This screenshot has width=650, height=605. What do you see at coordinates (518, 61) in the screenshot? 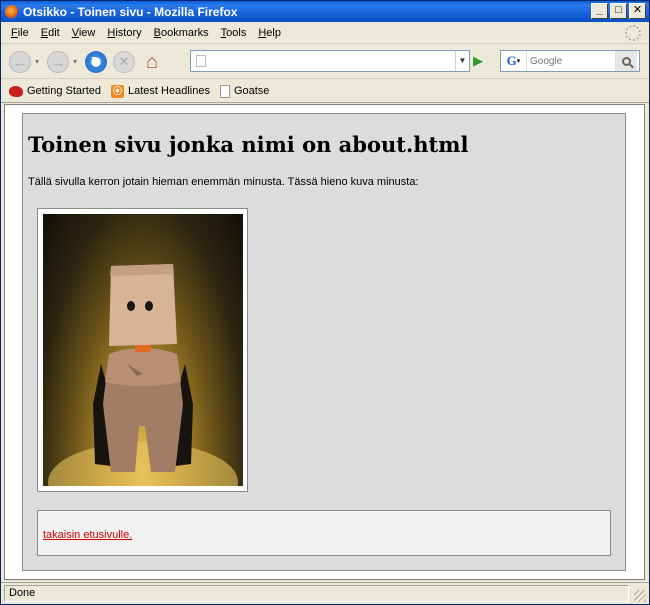
I see `chevron-down-icon: ▾` at bounding box center [518, 61].